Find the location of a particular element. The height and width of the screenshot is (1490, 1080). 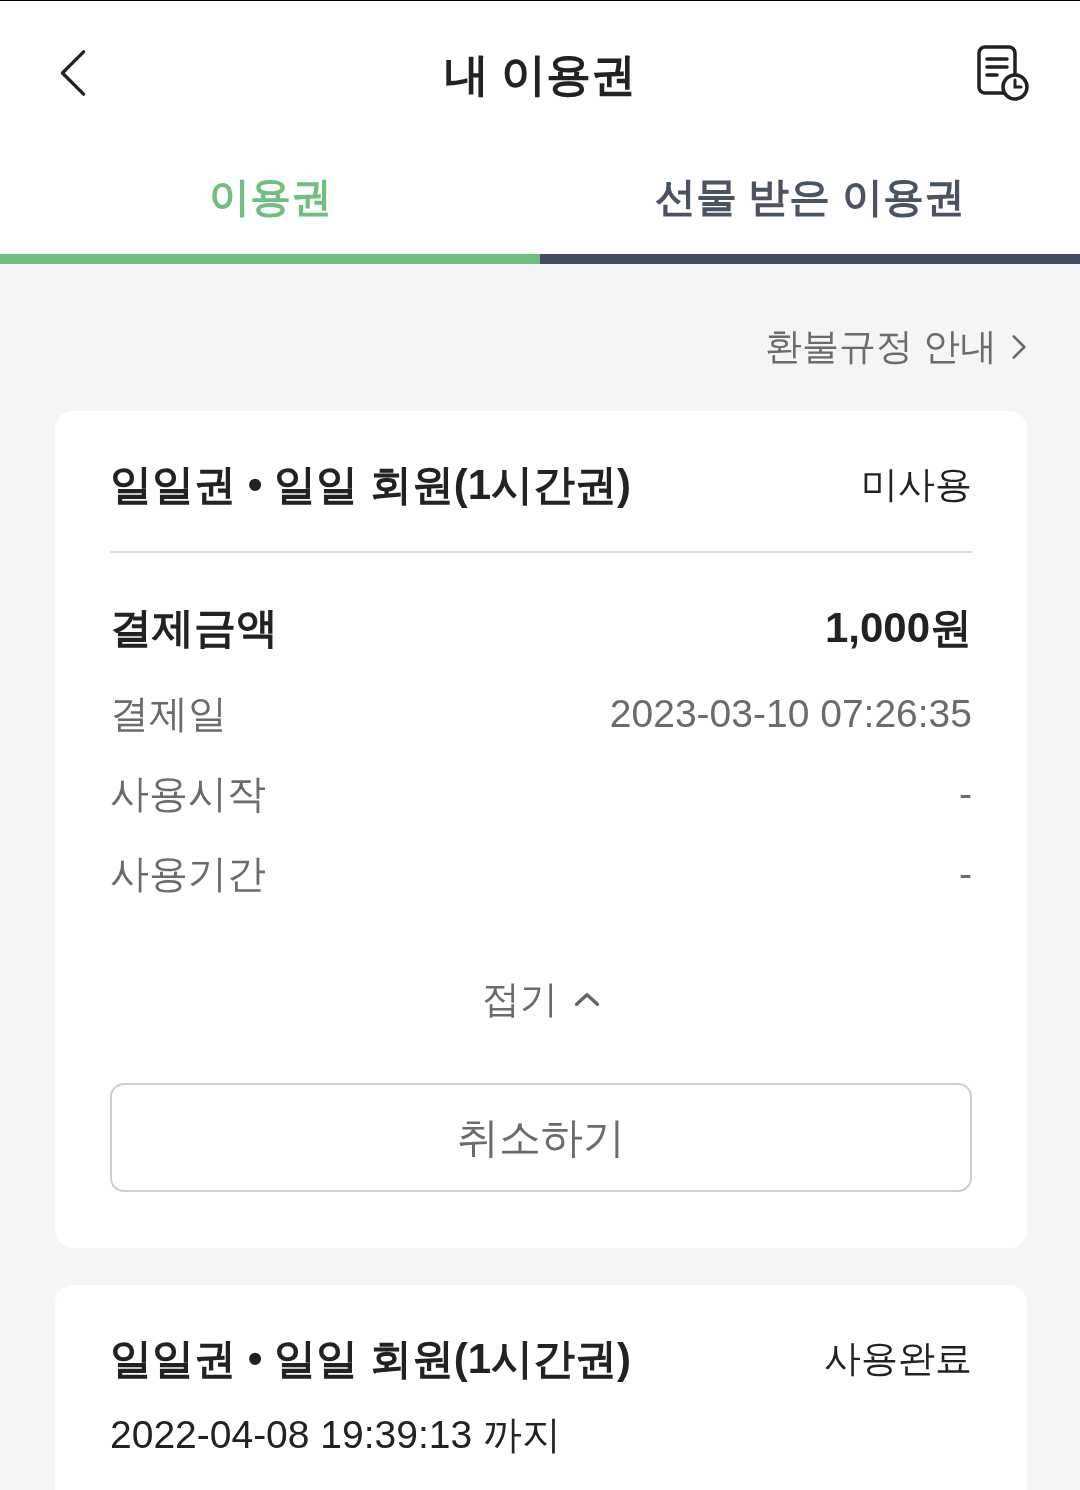

back-icon is located at coordinates (73, 72).